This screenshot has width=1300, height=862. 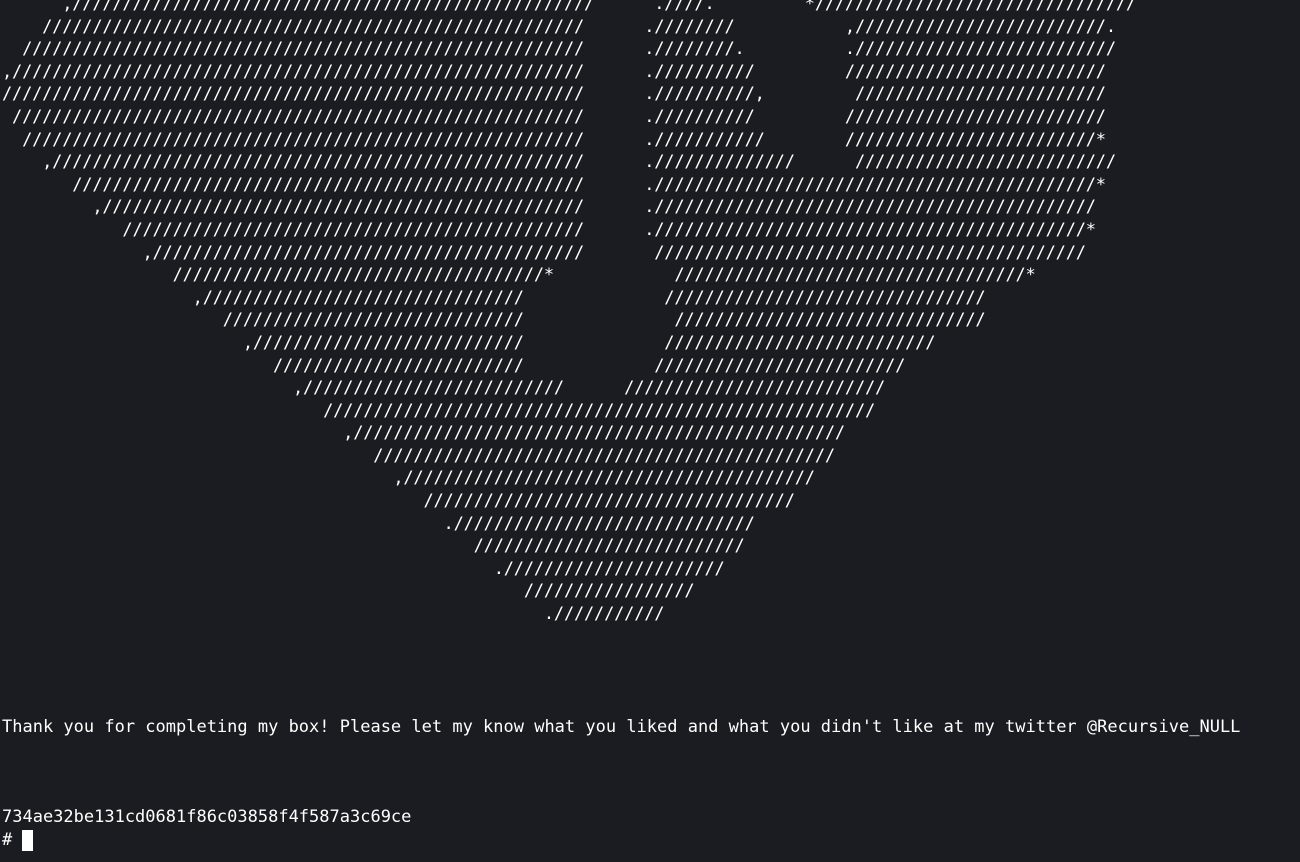 I want to click on shell-prompt-line: #, so click(x=18, y=840).